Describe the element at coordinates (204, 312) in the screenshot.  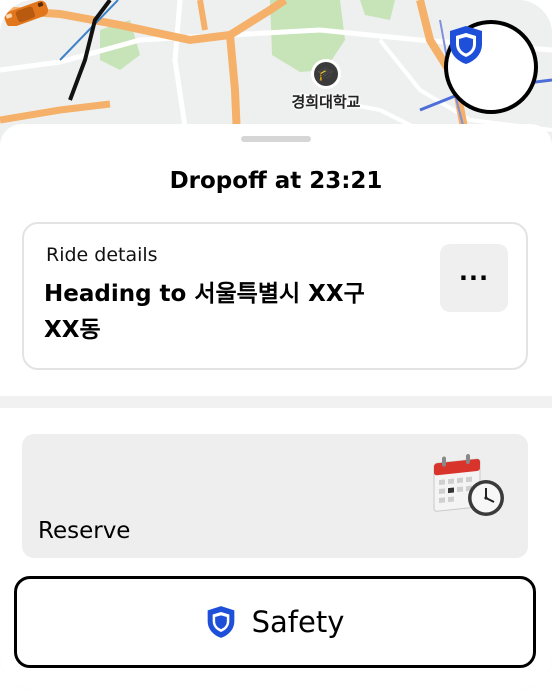
I see `ride-destination: Heading to 서울특별시 XX구 XX동` at that location.